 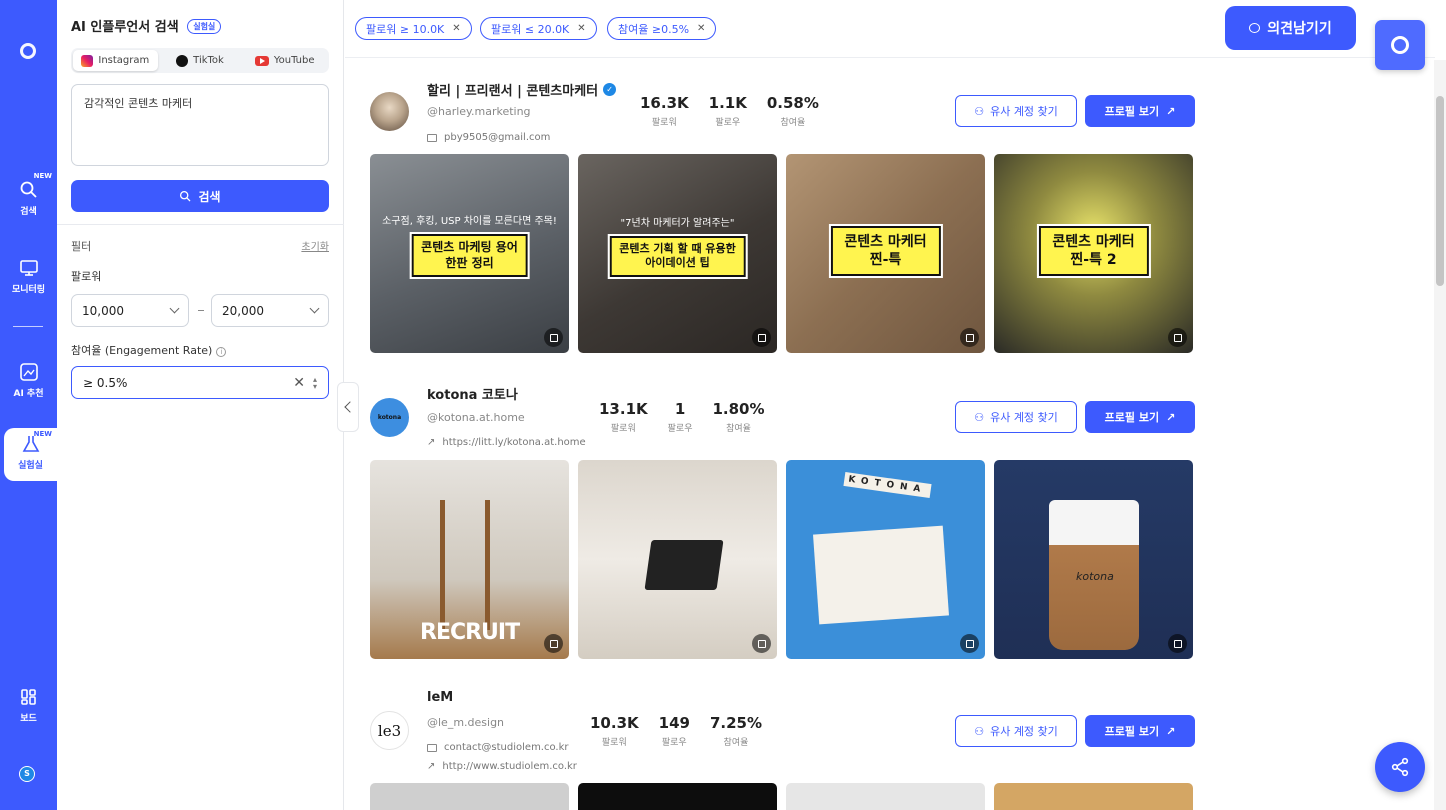 I want to click on profile-link: ↗ http://www.studiolem.co.kr, so click(x=502, y=766).